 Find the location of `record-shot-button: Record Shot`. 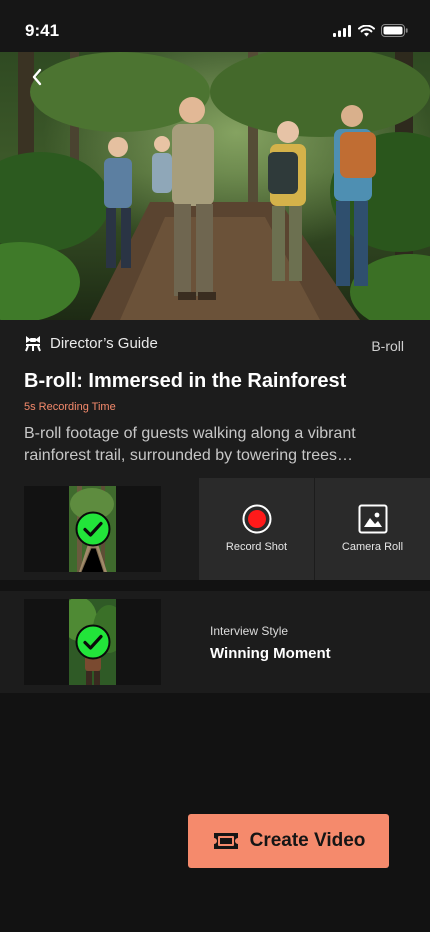

record-shot-button: Record Shot is located at coordinates (256, 529).